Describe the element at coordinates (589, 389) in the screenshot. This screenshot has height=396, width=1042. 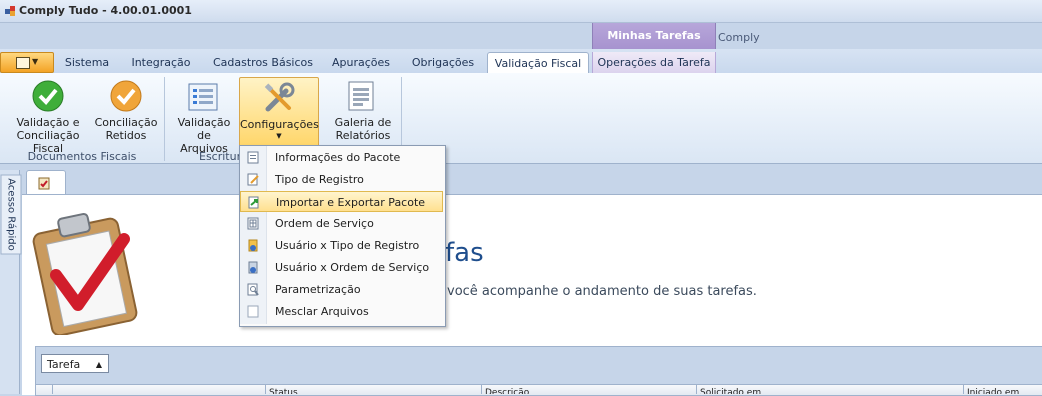
I see `column-header-descricao: Descrição` at that location.